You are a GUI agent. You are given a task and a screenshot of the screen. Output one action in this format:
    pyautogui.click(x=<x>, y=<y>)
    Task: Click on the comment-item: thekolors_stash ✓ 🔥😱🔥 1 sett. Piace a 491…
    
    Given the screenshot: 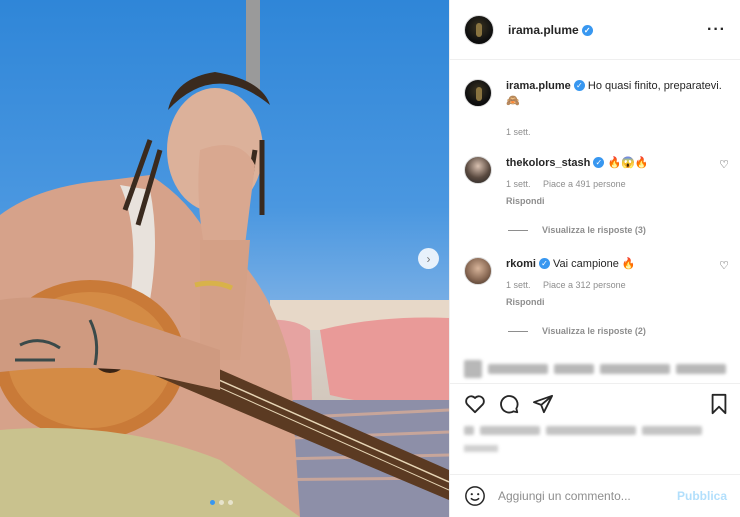 What is the action you would take?
    pyautogui.click(x=596, y=182)
    